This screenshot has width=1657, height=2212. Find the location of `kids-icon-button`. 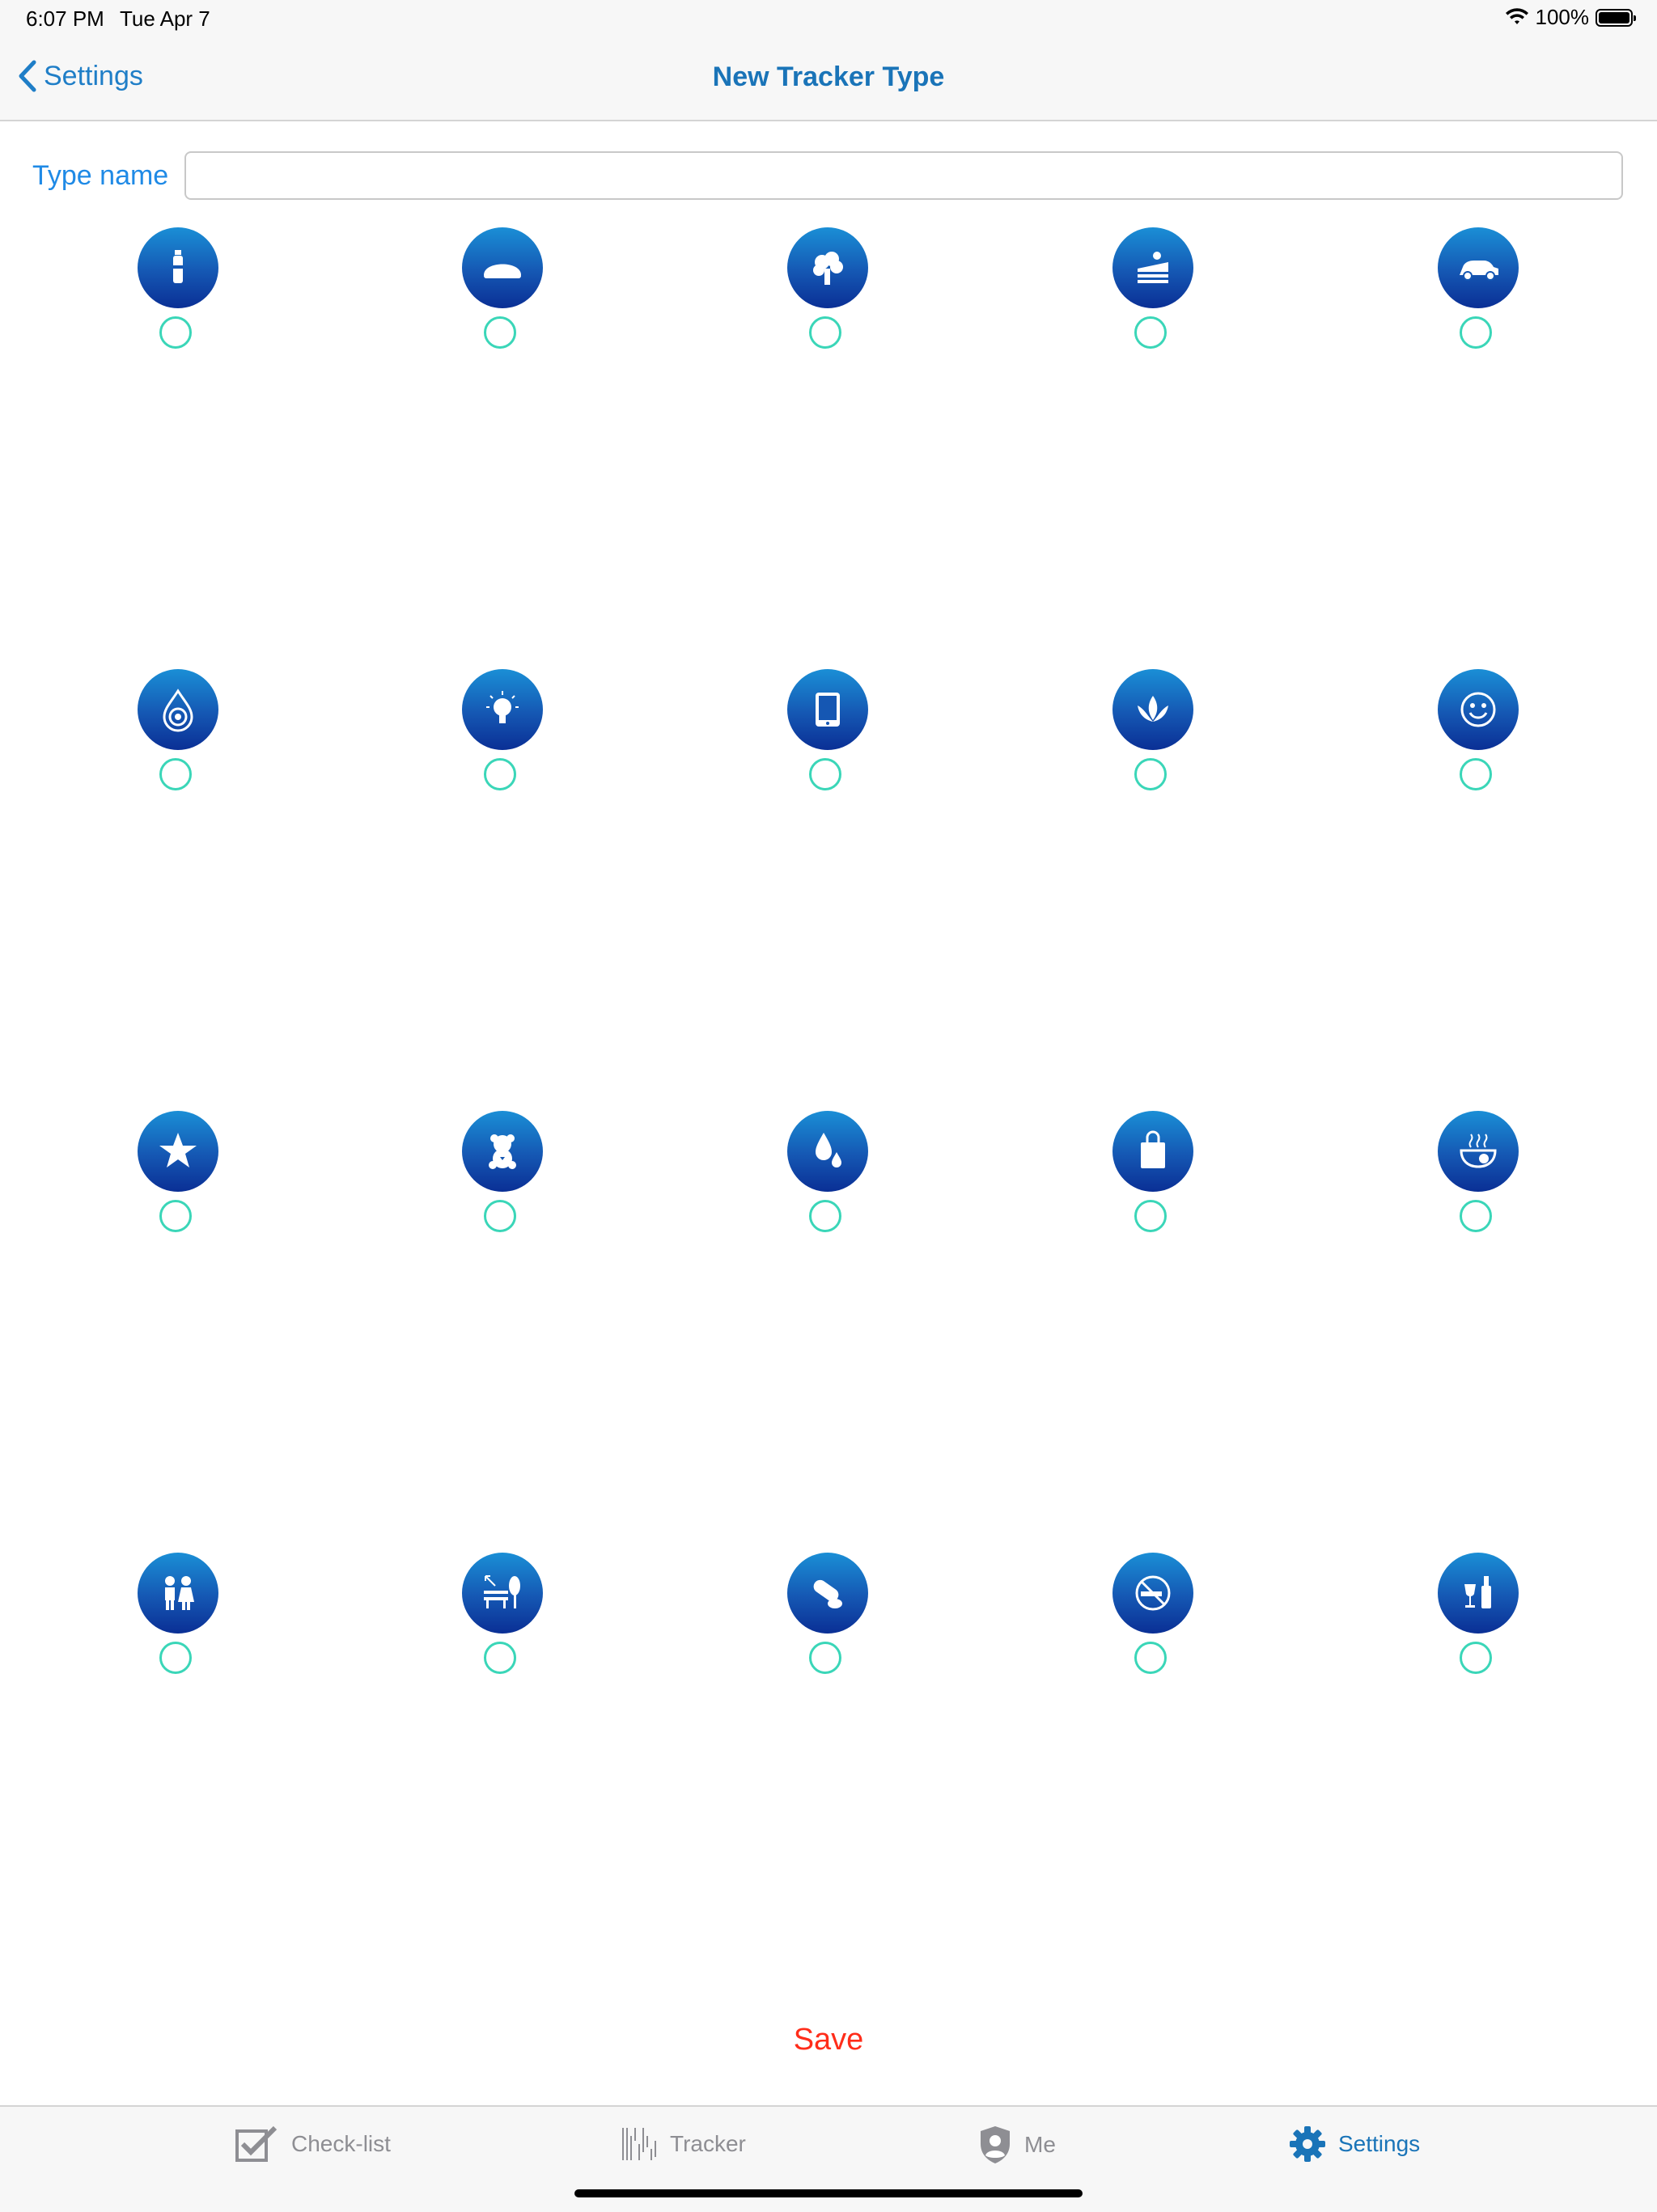

kids-icon-button is located at coordinates (178, 1593).